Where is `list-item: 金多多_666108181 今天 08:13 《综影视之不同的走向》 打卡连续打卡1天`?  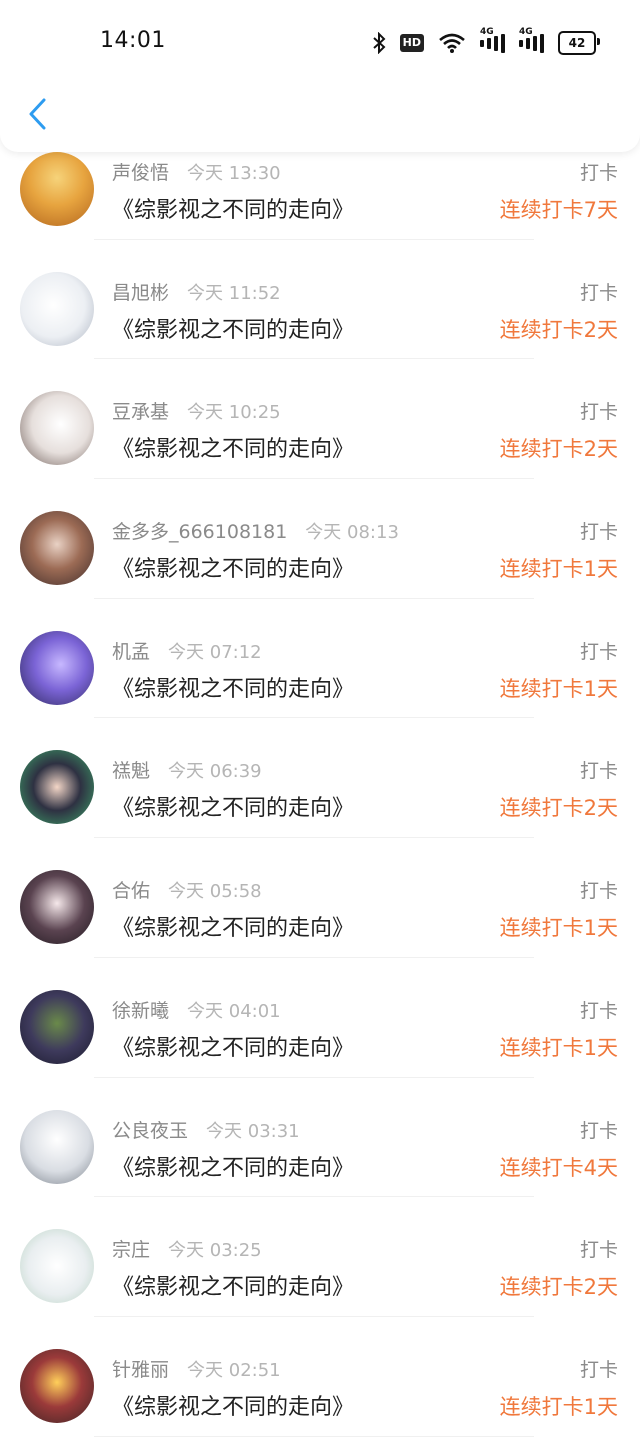
list-item: 金多多_666108181 今天 08:13 《综影视之不同的走向》 打卡连续打卡1天 is located at coordinates (320, 539).